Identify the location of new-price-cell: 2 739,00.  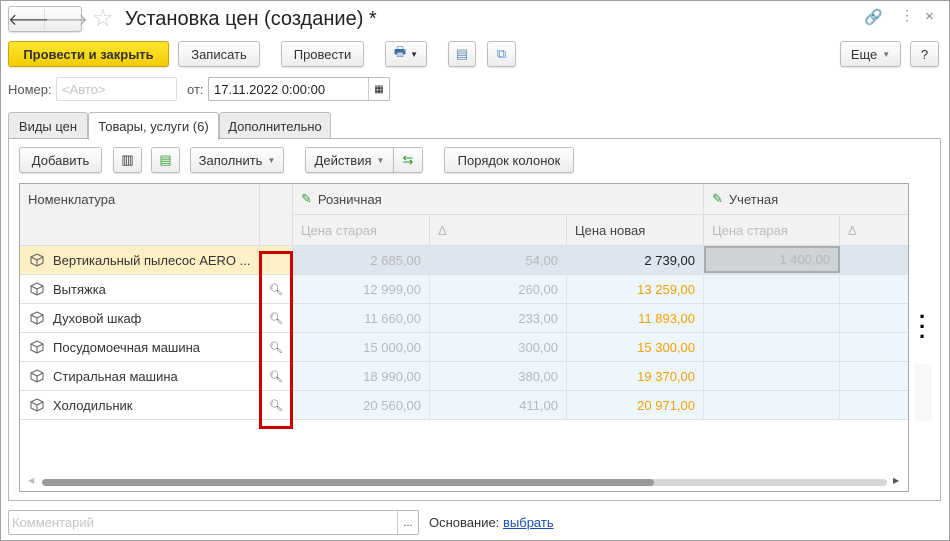
(635, 260).